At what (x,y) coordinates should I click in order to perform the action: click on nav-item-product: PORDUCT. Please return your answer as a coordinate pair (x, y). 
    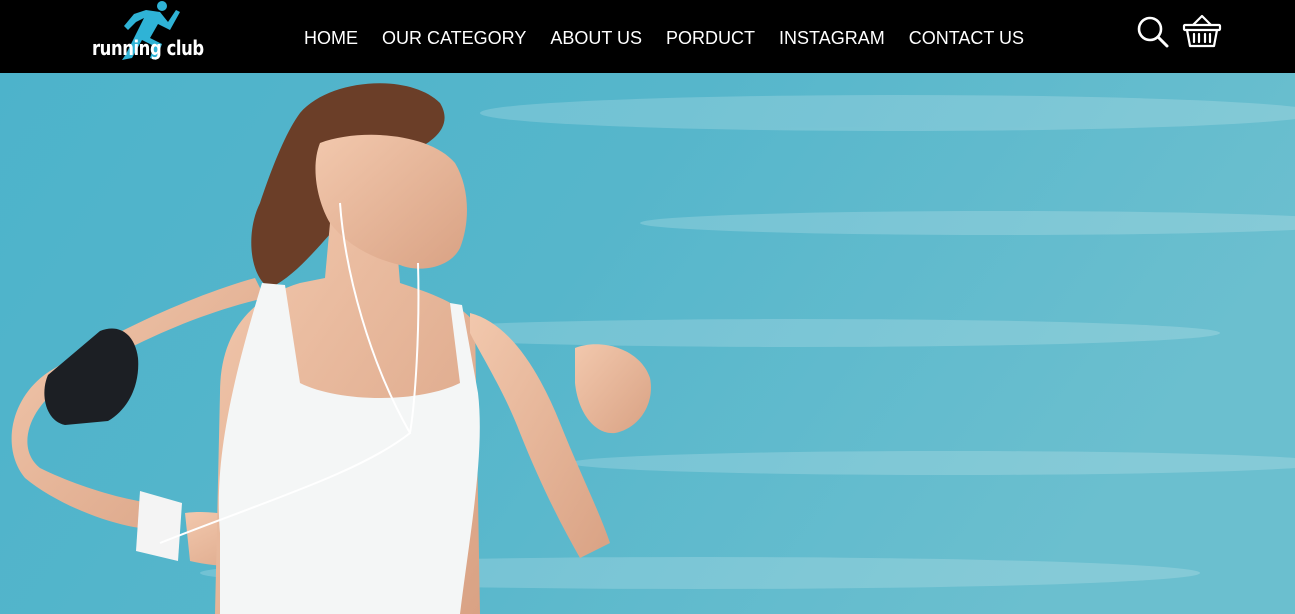
    Looking at the image, I should click on (710, 38).